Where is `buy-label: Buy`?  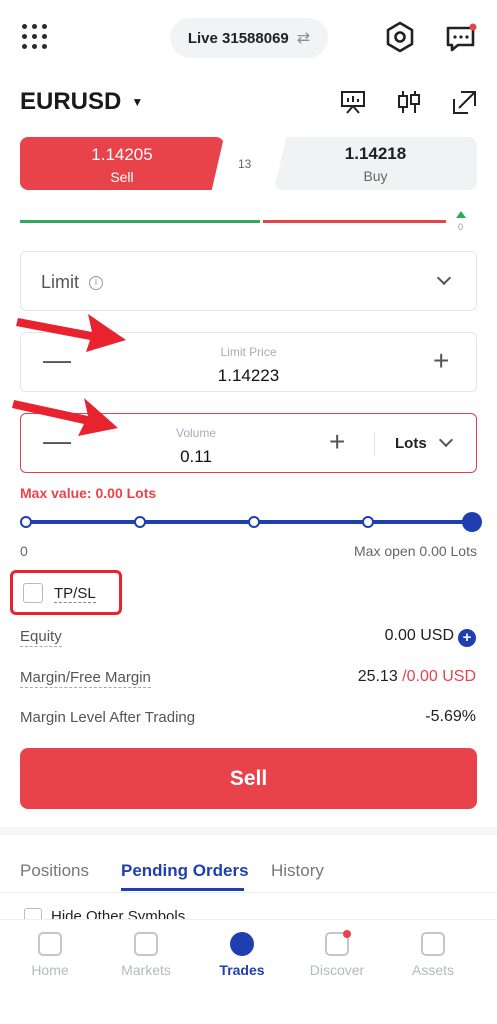 buy-label: Buy is located at coordinates (375, 176).